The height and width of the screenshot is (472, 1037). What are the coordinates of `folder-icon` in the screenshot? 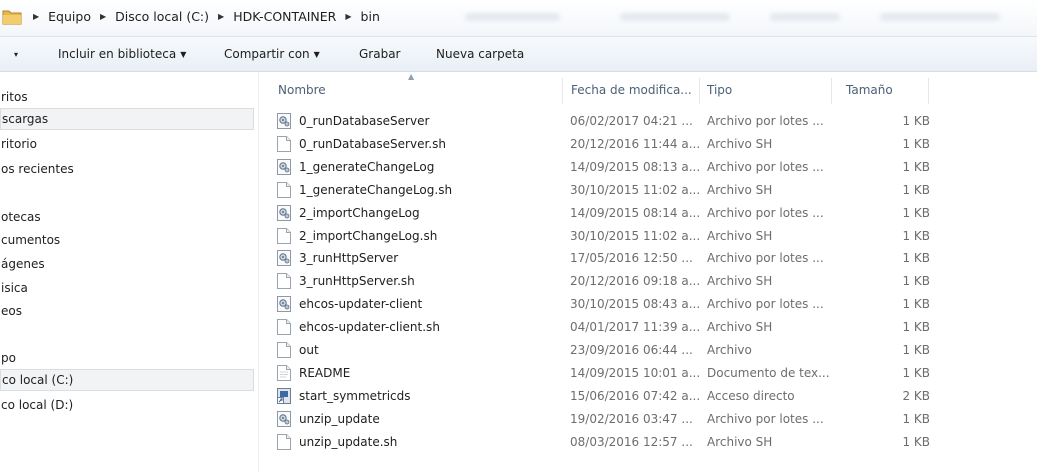 It's located at (12, 17).